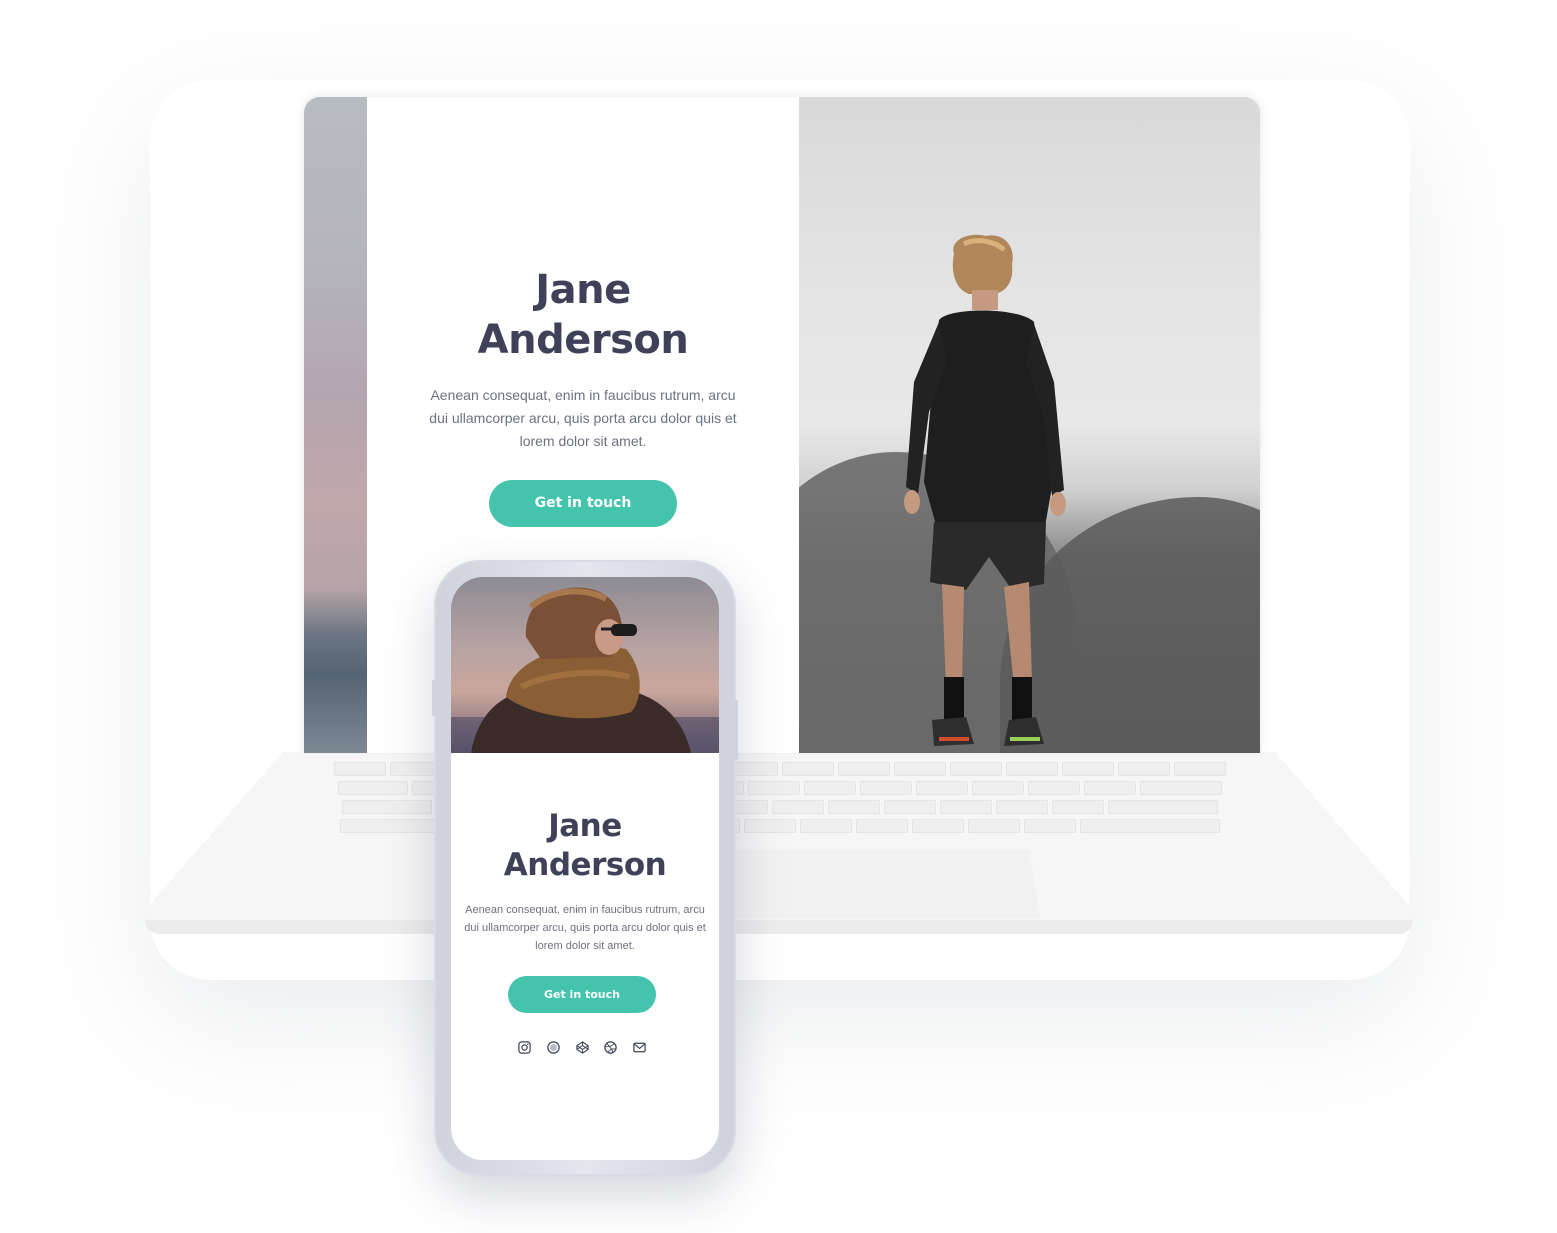 Image resolution: width=1557 pixels, height=1233 pixels. What do you see at coordinates (583, 315) in the screenshot?
I see `desktop-hero-name: Jane Anderson` at bounding box center [583, 315].